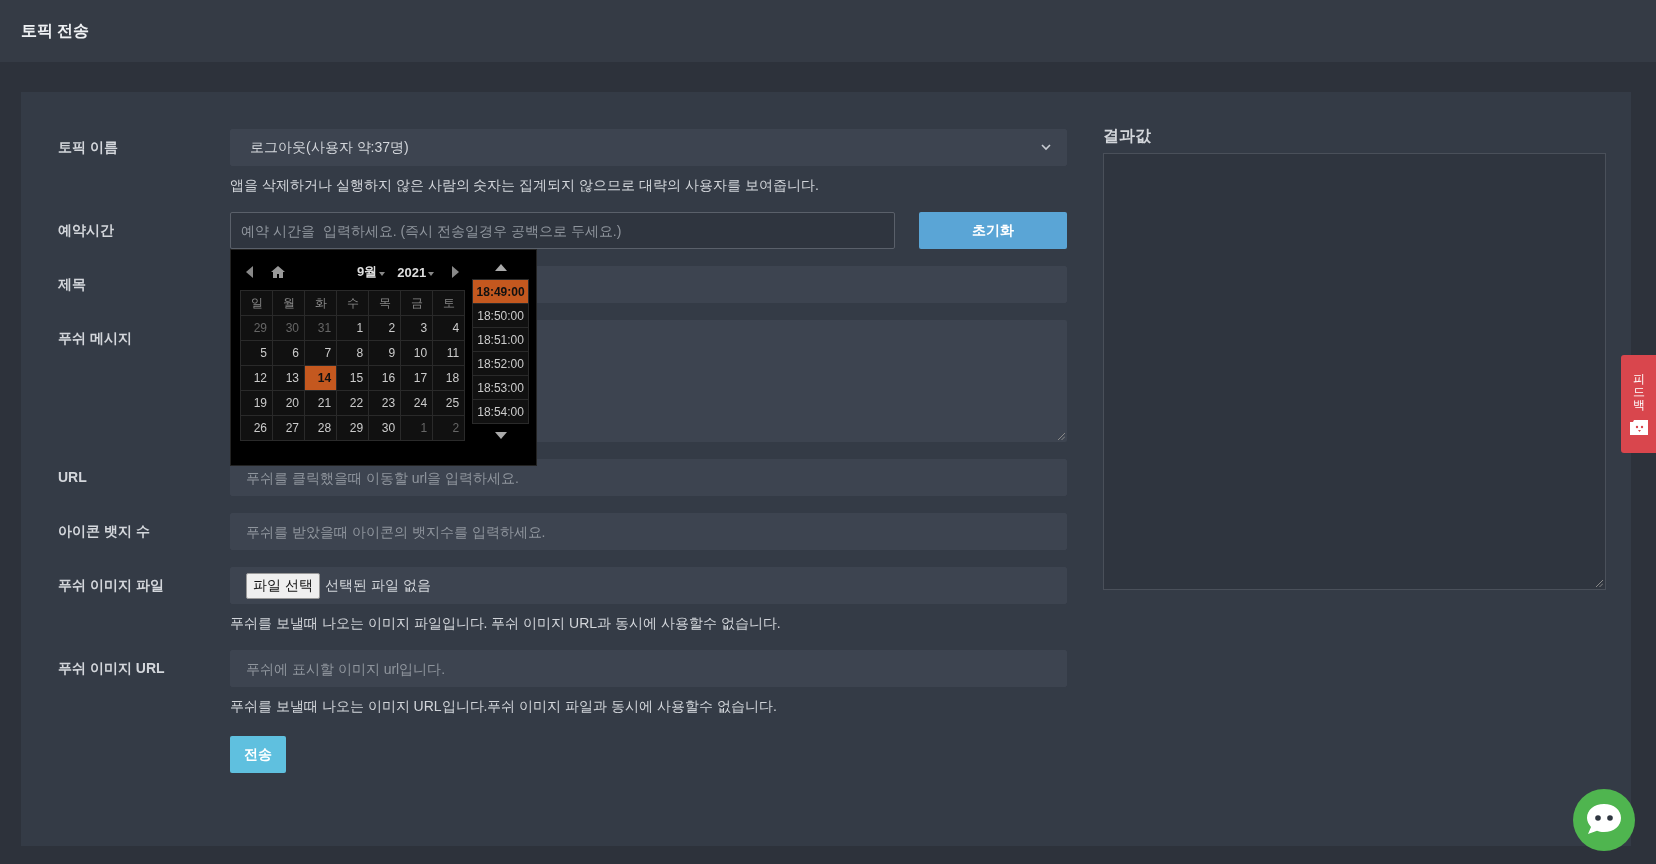  What do you see at coordinates (648, 585) in the screenshot?
I see `file-input: 파일 선택 선택된 파일 없음` at bounding box center [648, 585].